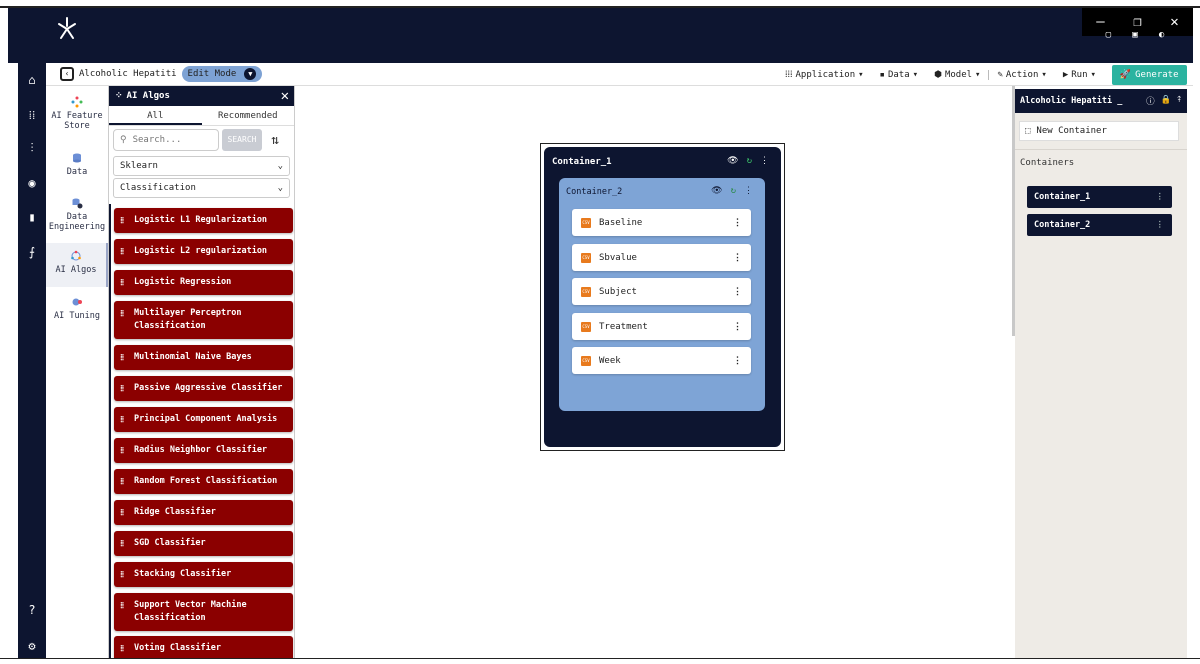 This screenshot has width=1200, height=664. I want to click on container-2-actions: 👁 ↻ ⋮, so click(732, 191).